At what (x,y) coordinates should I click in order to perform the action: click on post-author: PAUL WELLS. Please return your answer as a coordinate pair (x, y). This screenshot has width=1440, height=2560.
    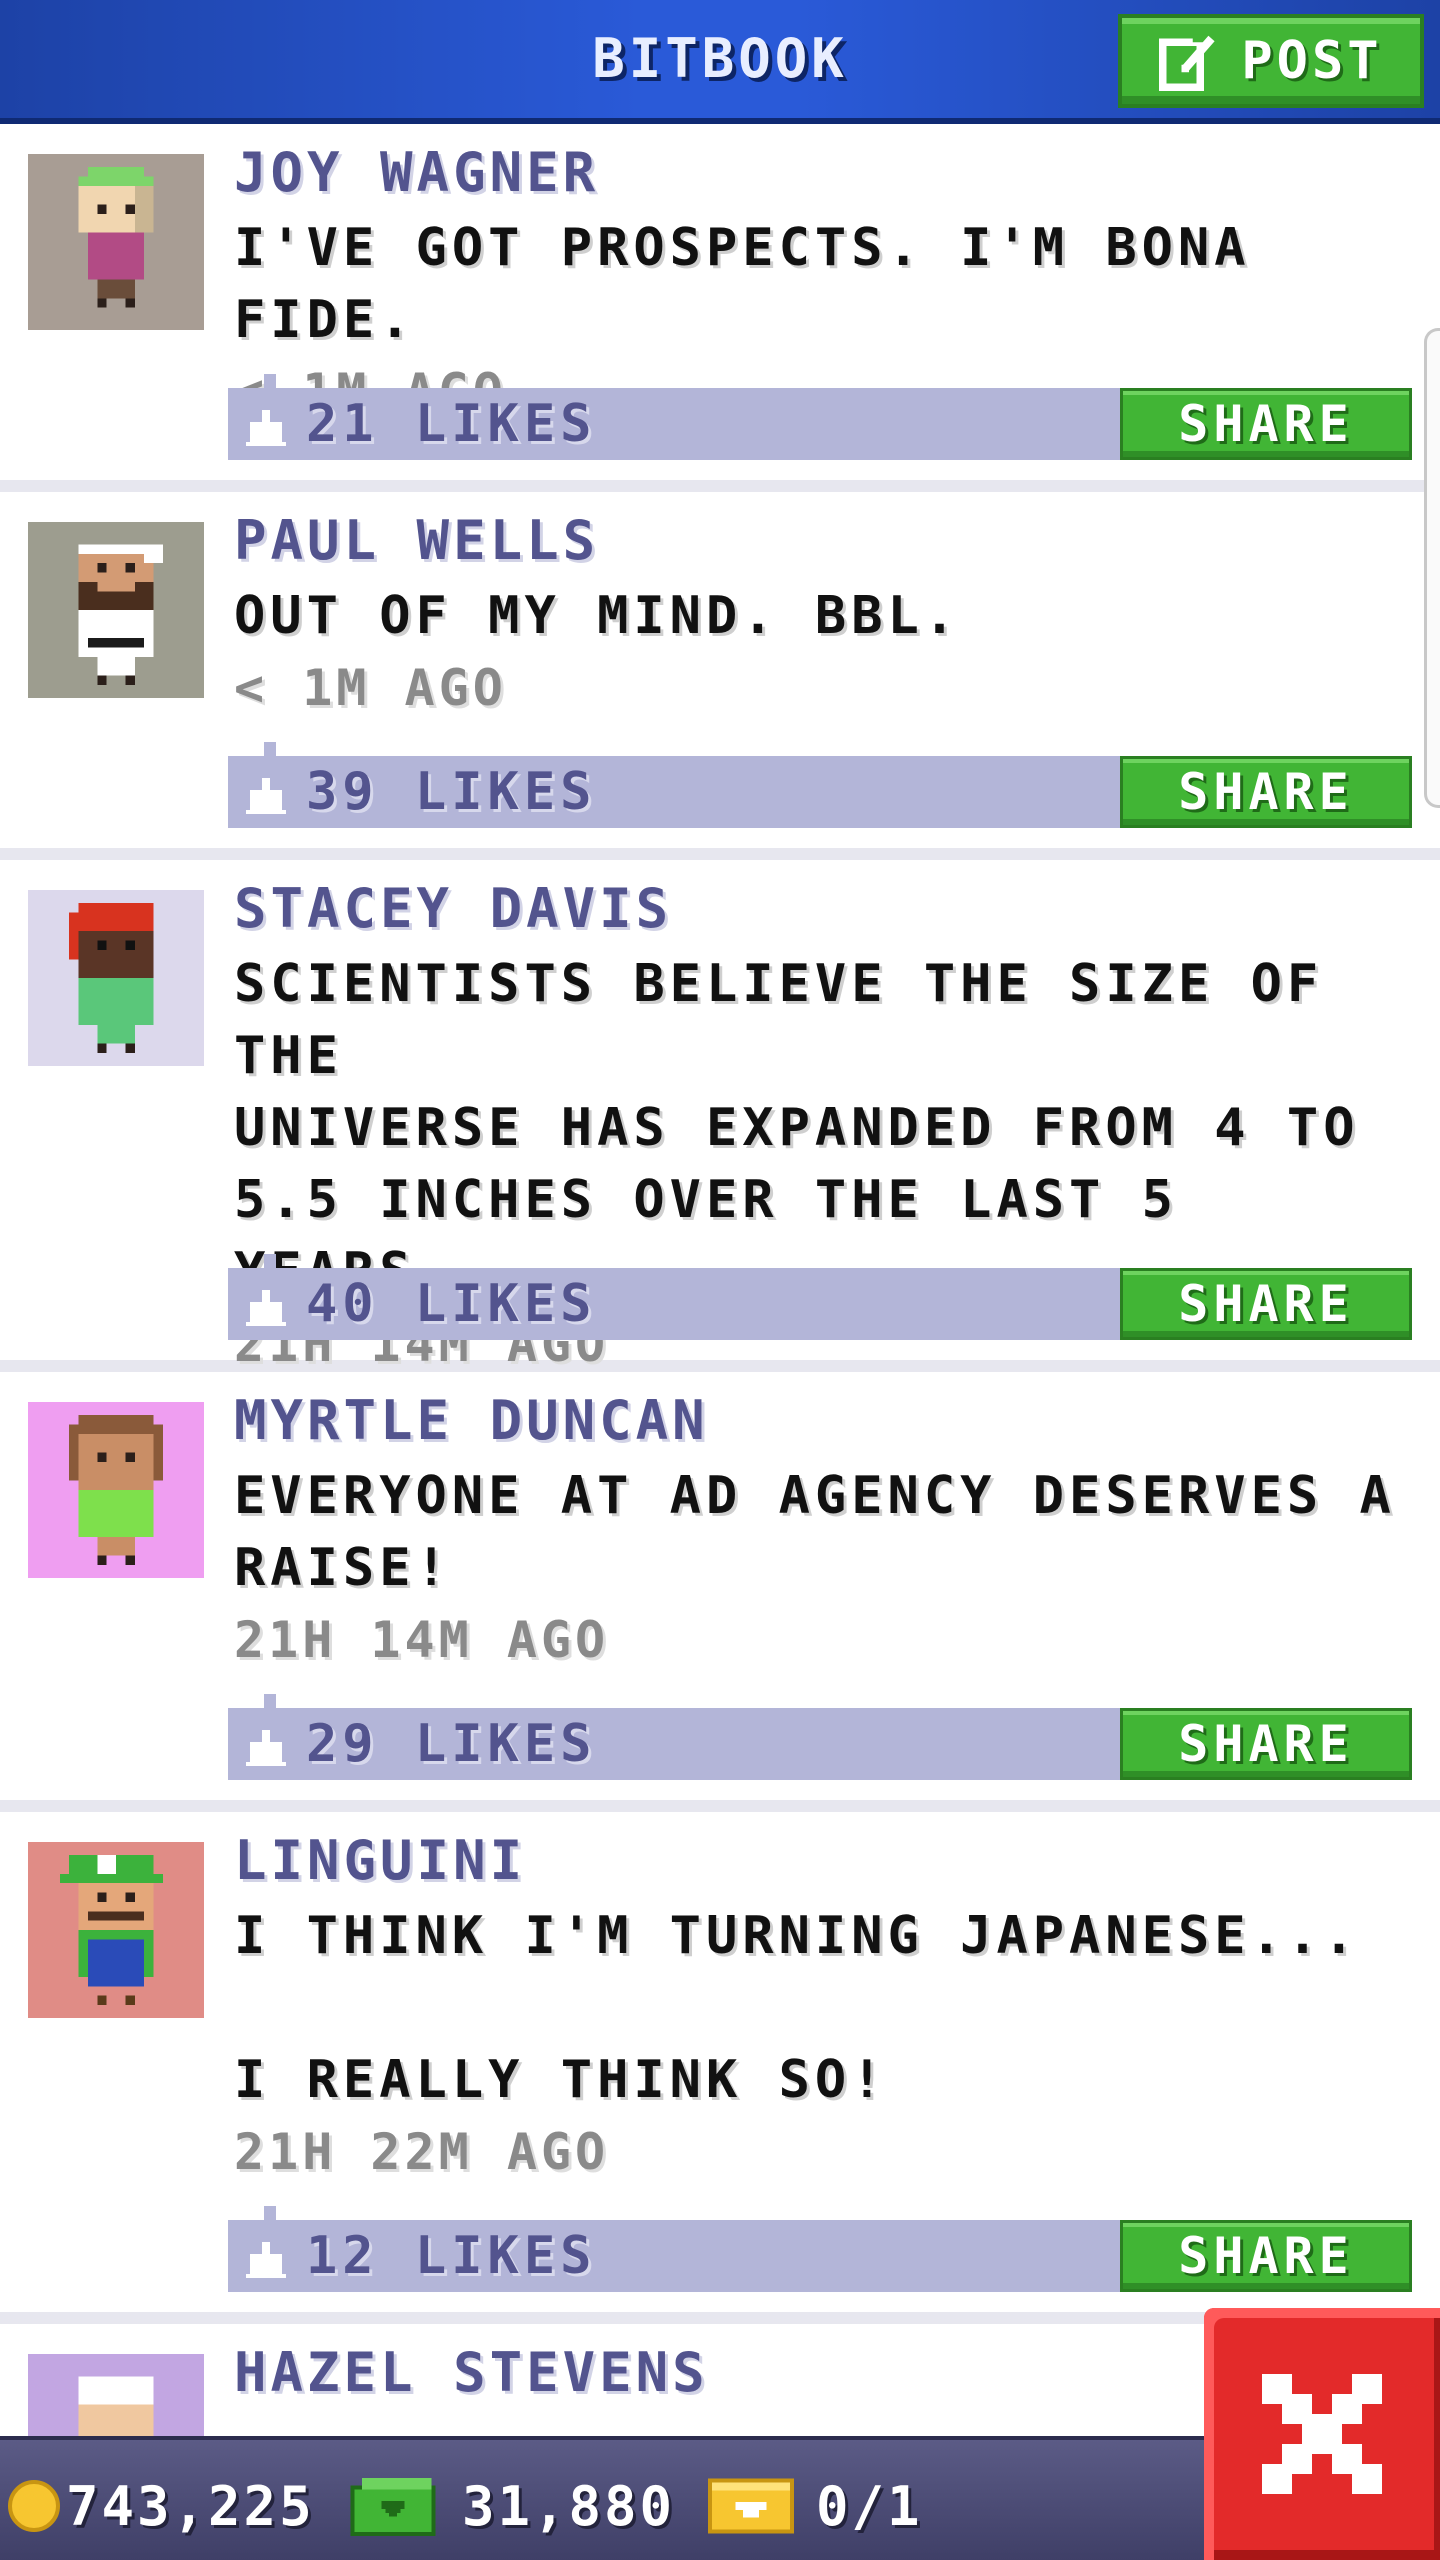
    Looking at the image, I should click on (825, 541).